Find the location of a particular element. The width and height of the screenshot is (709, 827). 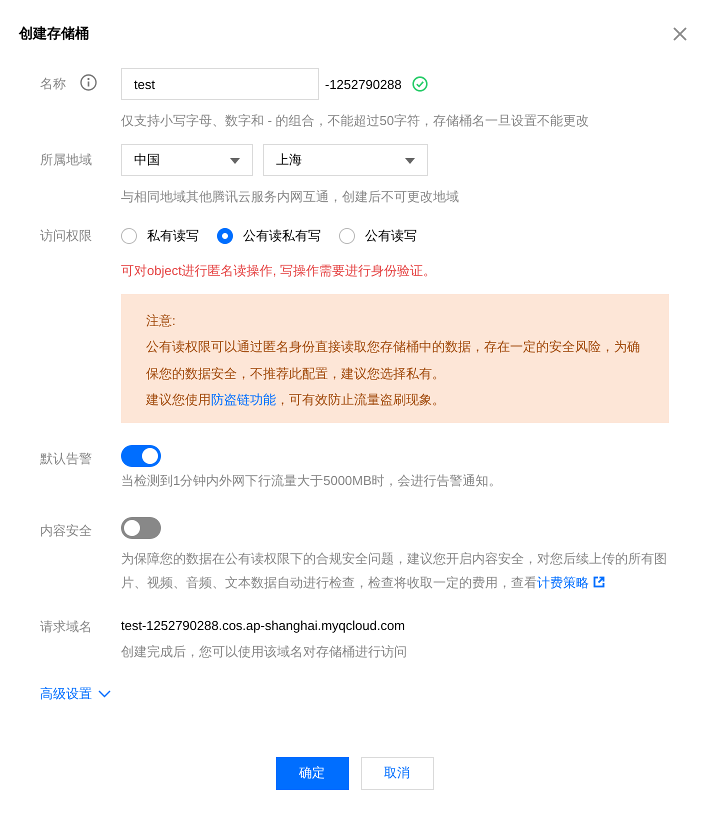

domain-text: test-1252790288.cos.ap-shanghai.myqcloud.com is located at coordinates (263, 624).